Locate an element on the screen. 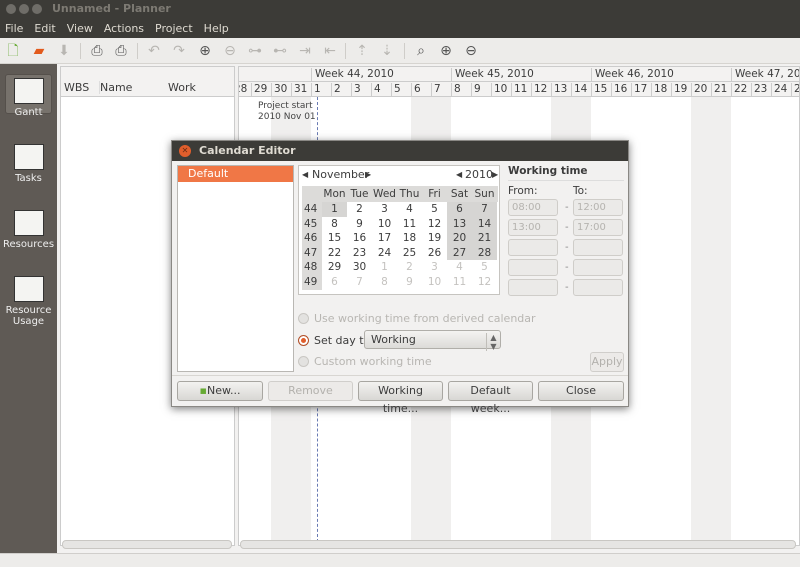 This screenshot has height=567, width=800. maximize-window-button is located at coordinates (37, 9).